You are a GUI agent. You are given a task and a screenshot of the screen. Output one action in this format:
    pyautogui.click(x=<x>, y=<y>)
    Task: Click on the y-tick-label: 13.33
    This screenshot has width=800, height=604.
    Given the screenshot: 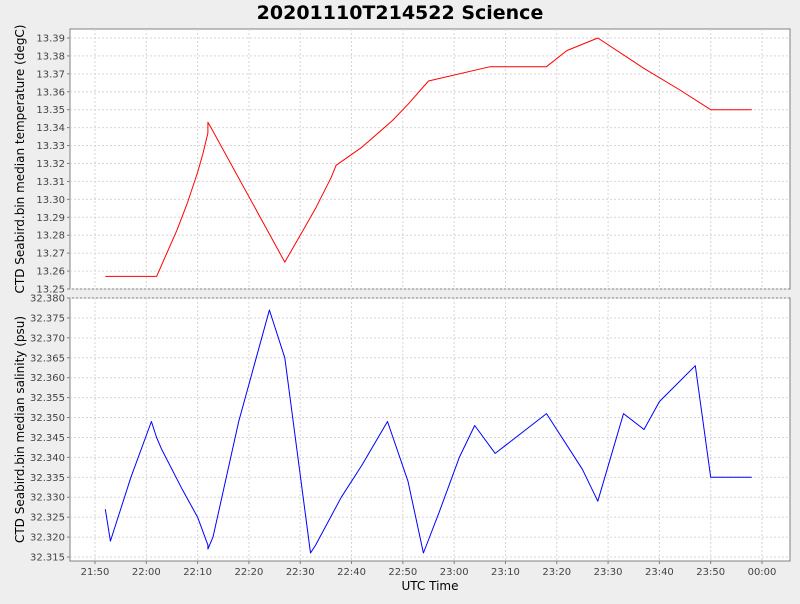 What is the action you would take?
    pyautogui.click(x=50, y=146)
    